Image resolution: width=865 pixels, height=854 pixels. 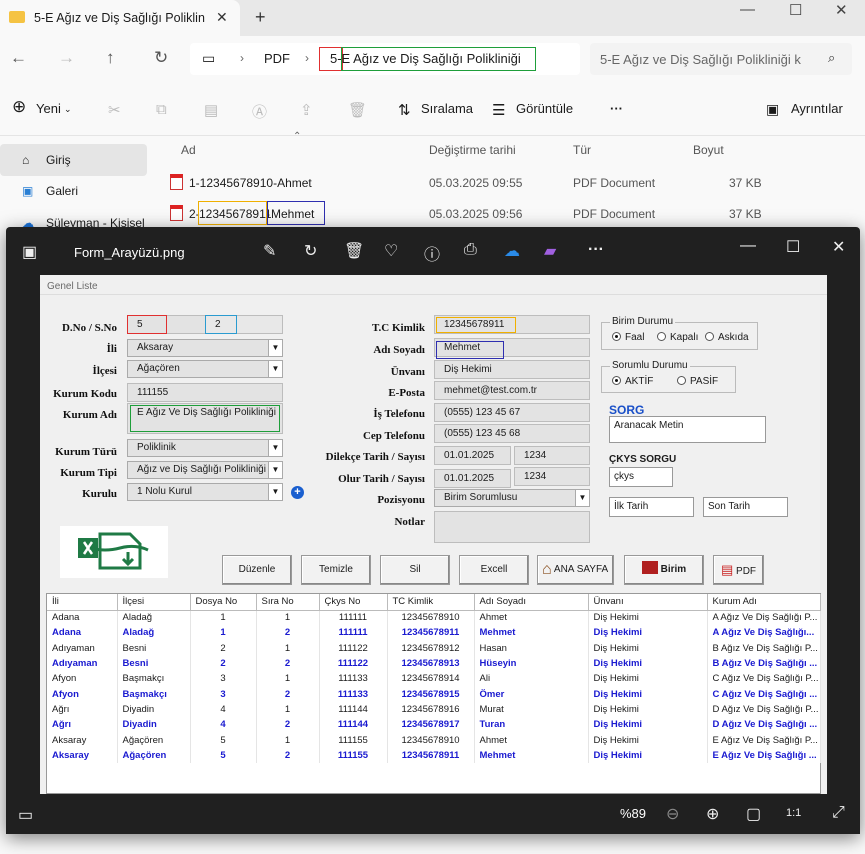 What do you see at coordinates (205, 369) in the screenshot?
I see `ilce-select: Ağaçören ▼` at bounding box center [205, 369].